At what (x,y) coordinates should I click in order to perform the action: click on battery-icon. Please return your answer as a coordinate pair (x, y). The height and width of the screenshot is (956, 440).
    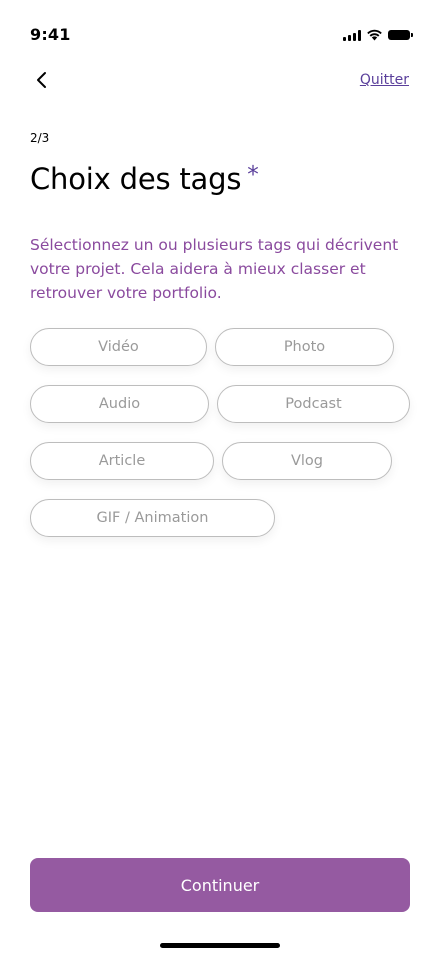
    Looking at the image, I should click on (400, 35).